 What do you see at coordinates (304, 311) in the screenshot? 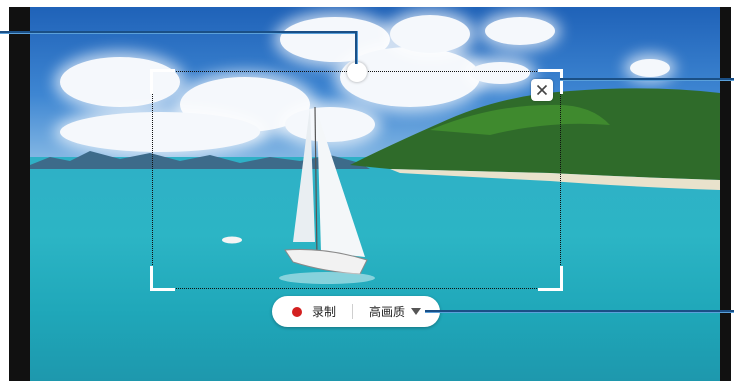
I see `record-button: 录制` at bounding box center [304, 311].